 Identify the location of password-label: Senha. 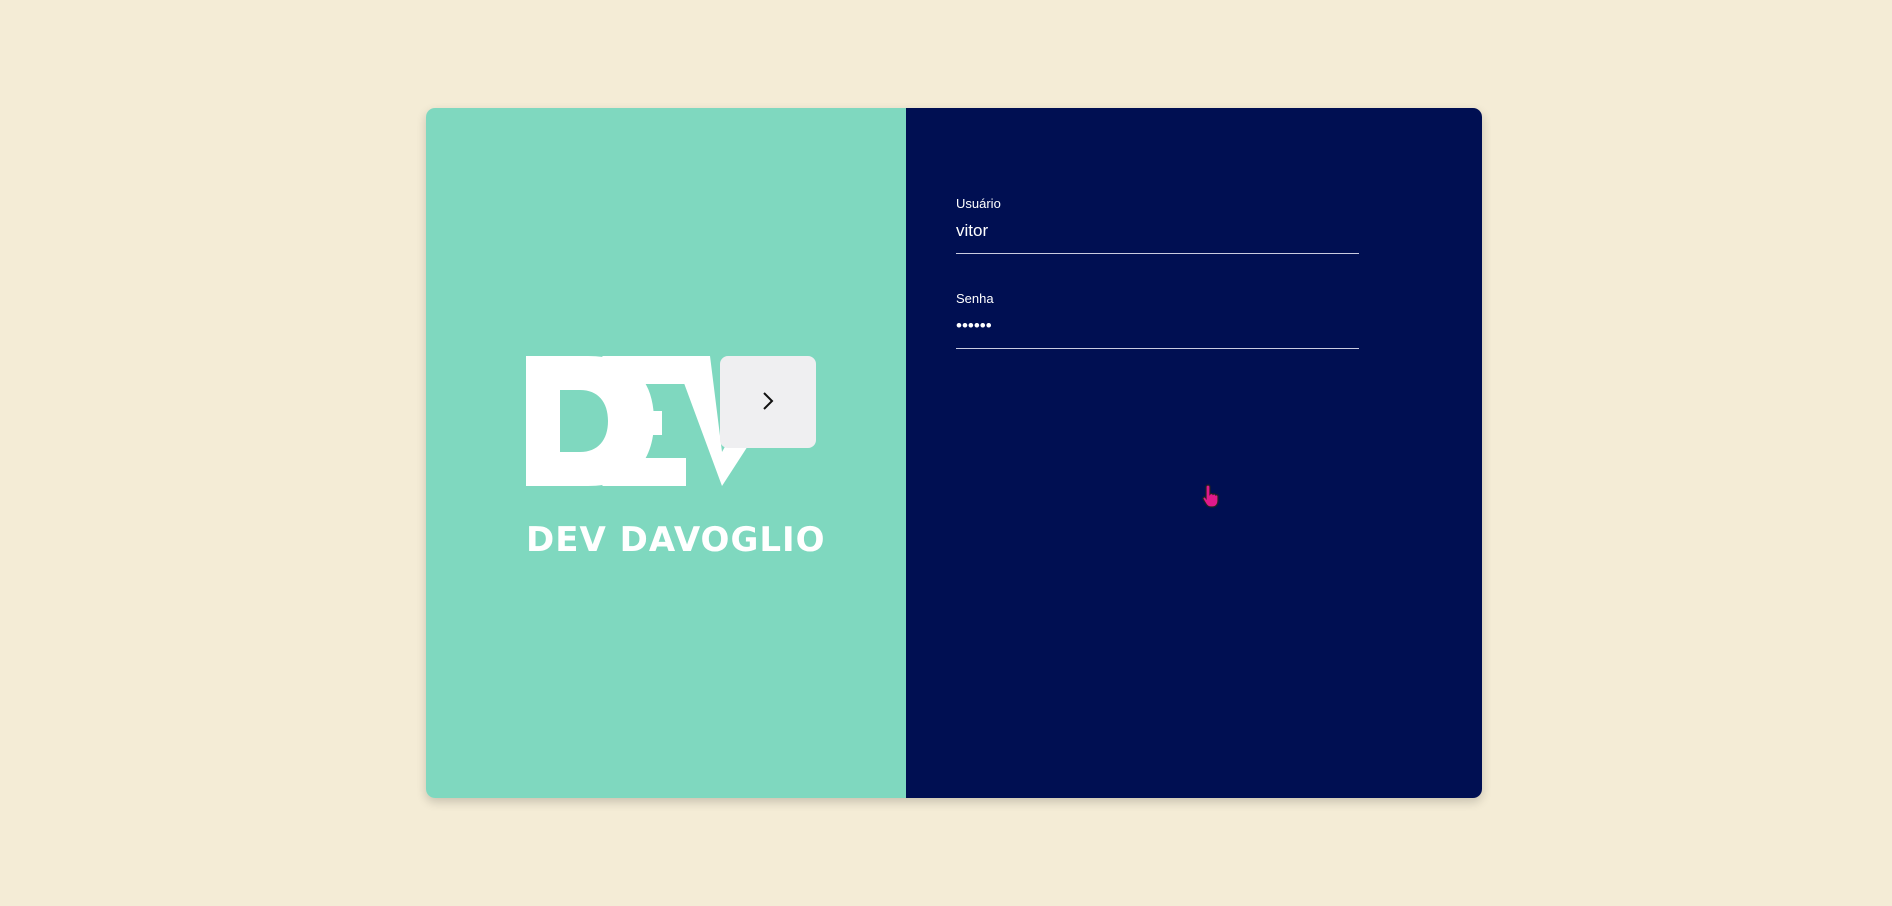
(975, 298).